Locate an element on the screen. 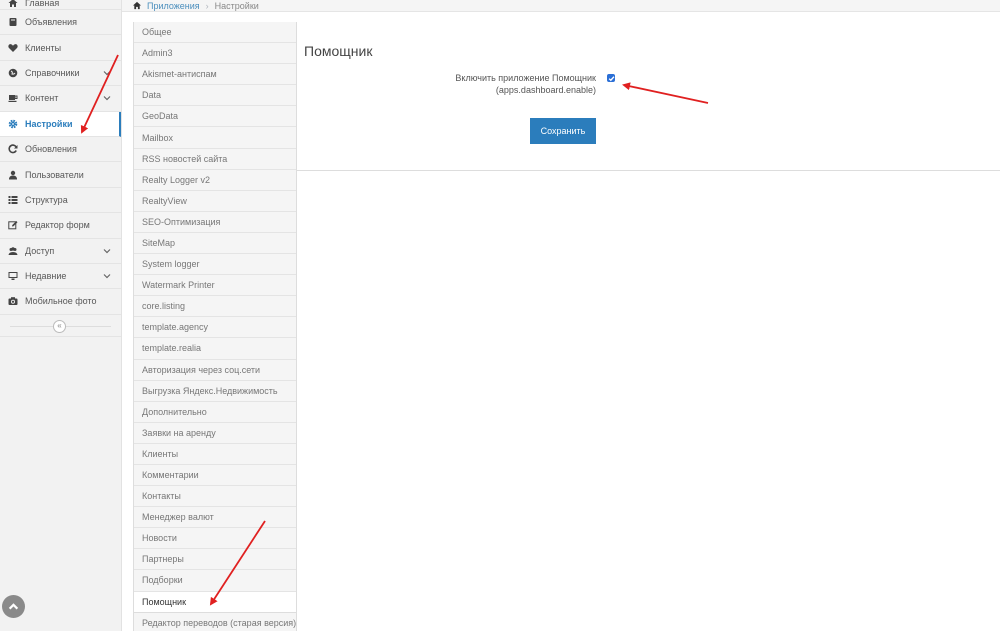  globe-icon is located at coordinates (13, 73).